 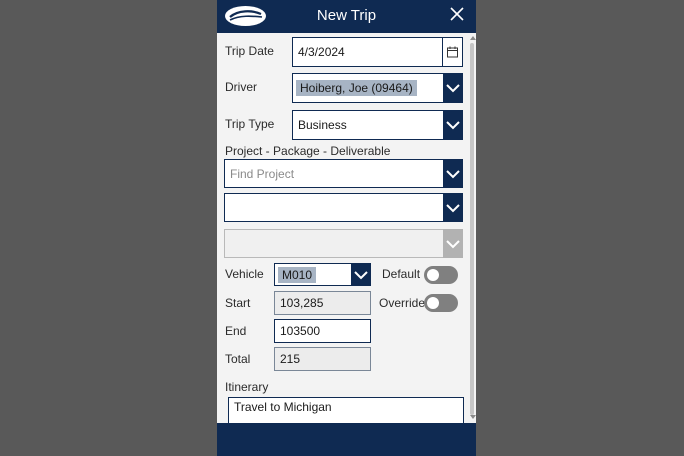 I want to click on trip-type-chevron-down-icon, so click(x=453, y=125).